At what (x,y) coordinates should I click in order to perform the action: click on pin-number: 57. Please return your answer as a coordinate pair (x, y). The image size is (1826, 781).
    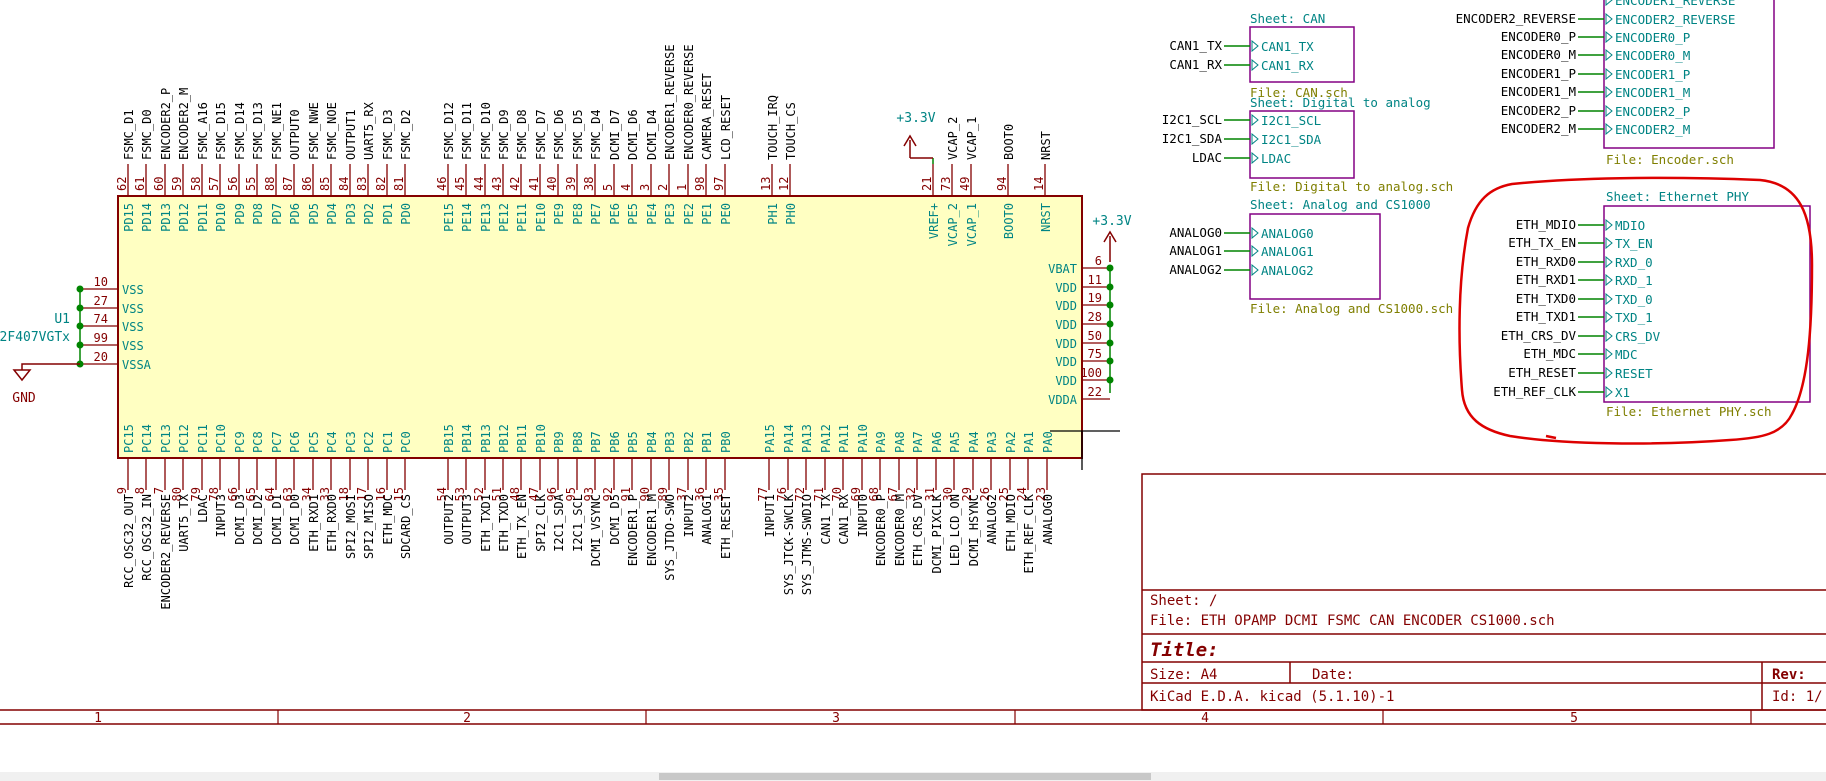
    Looking at the image, I should click on (214, 184).